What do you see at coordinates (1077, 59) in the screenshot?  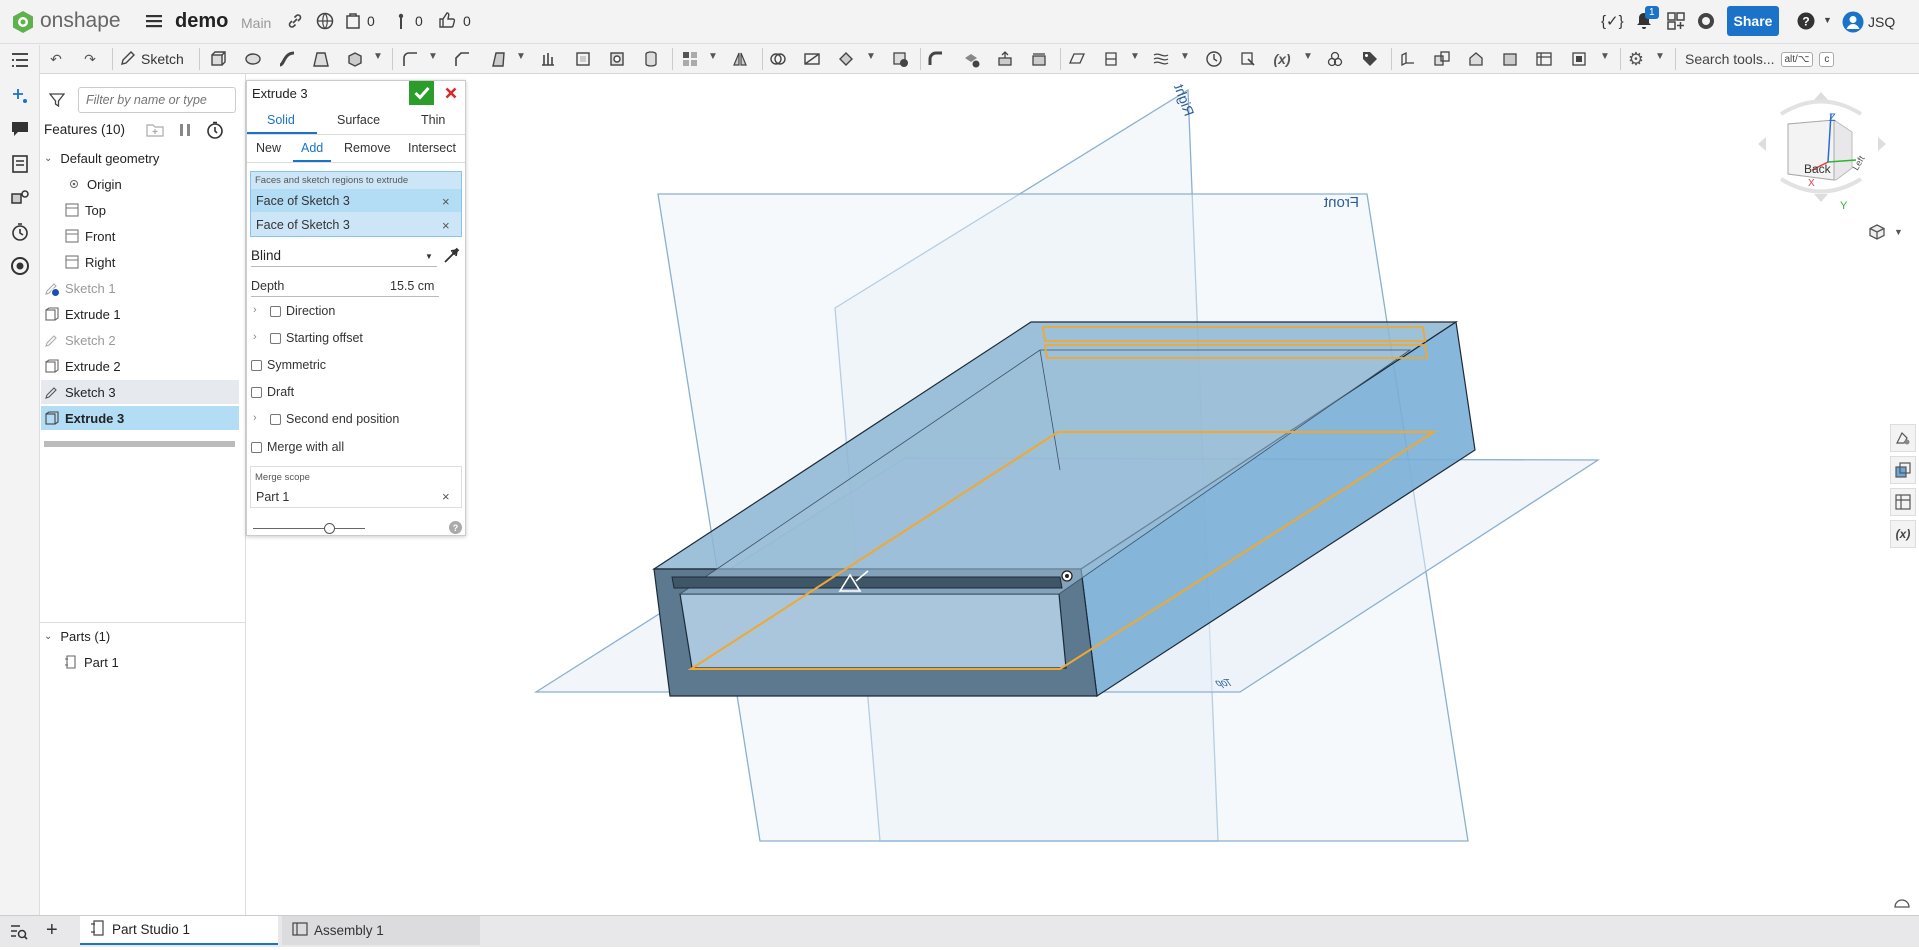 I see `plane-icon` at bounding box center [1077, 59].